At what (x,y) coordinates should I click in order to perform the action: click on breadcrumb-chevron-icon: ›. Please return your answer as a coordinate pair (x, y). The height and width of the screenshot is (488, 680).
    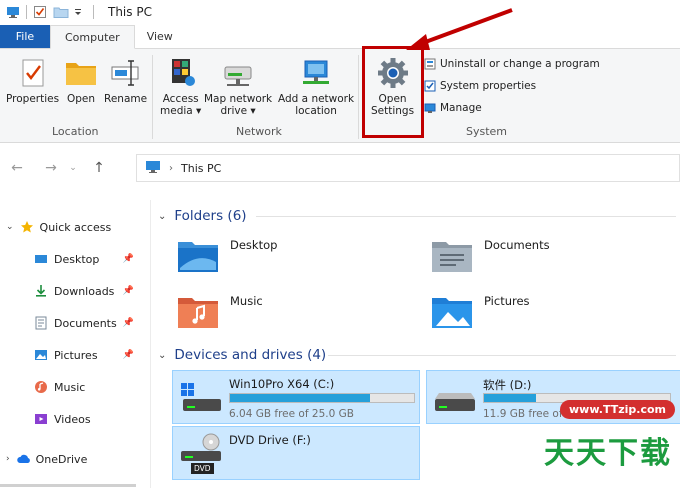
    Looking at the image, I should click on (171, 168).